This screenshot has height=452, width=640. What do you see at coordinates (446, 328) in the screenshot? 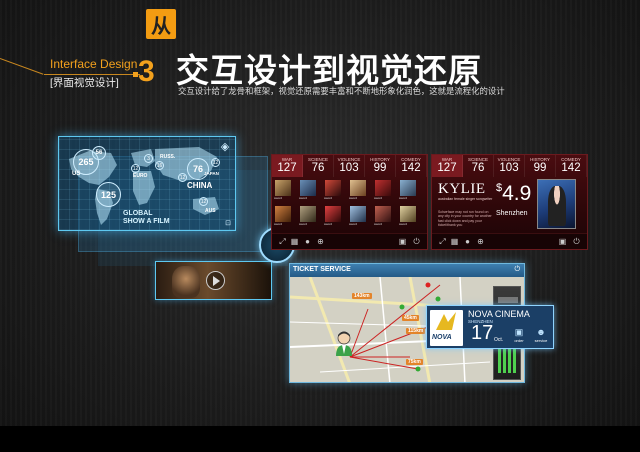
I see `cinema-logo: NOVA` at bounding box center [446, 328].